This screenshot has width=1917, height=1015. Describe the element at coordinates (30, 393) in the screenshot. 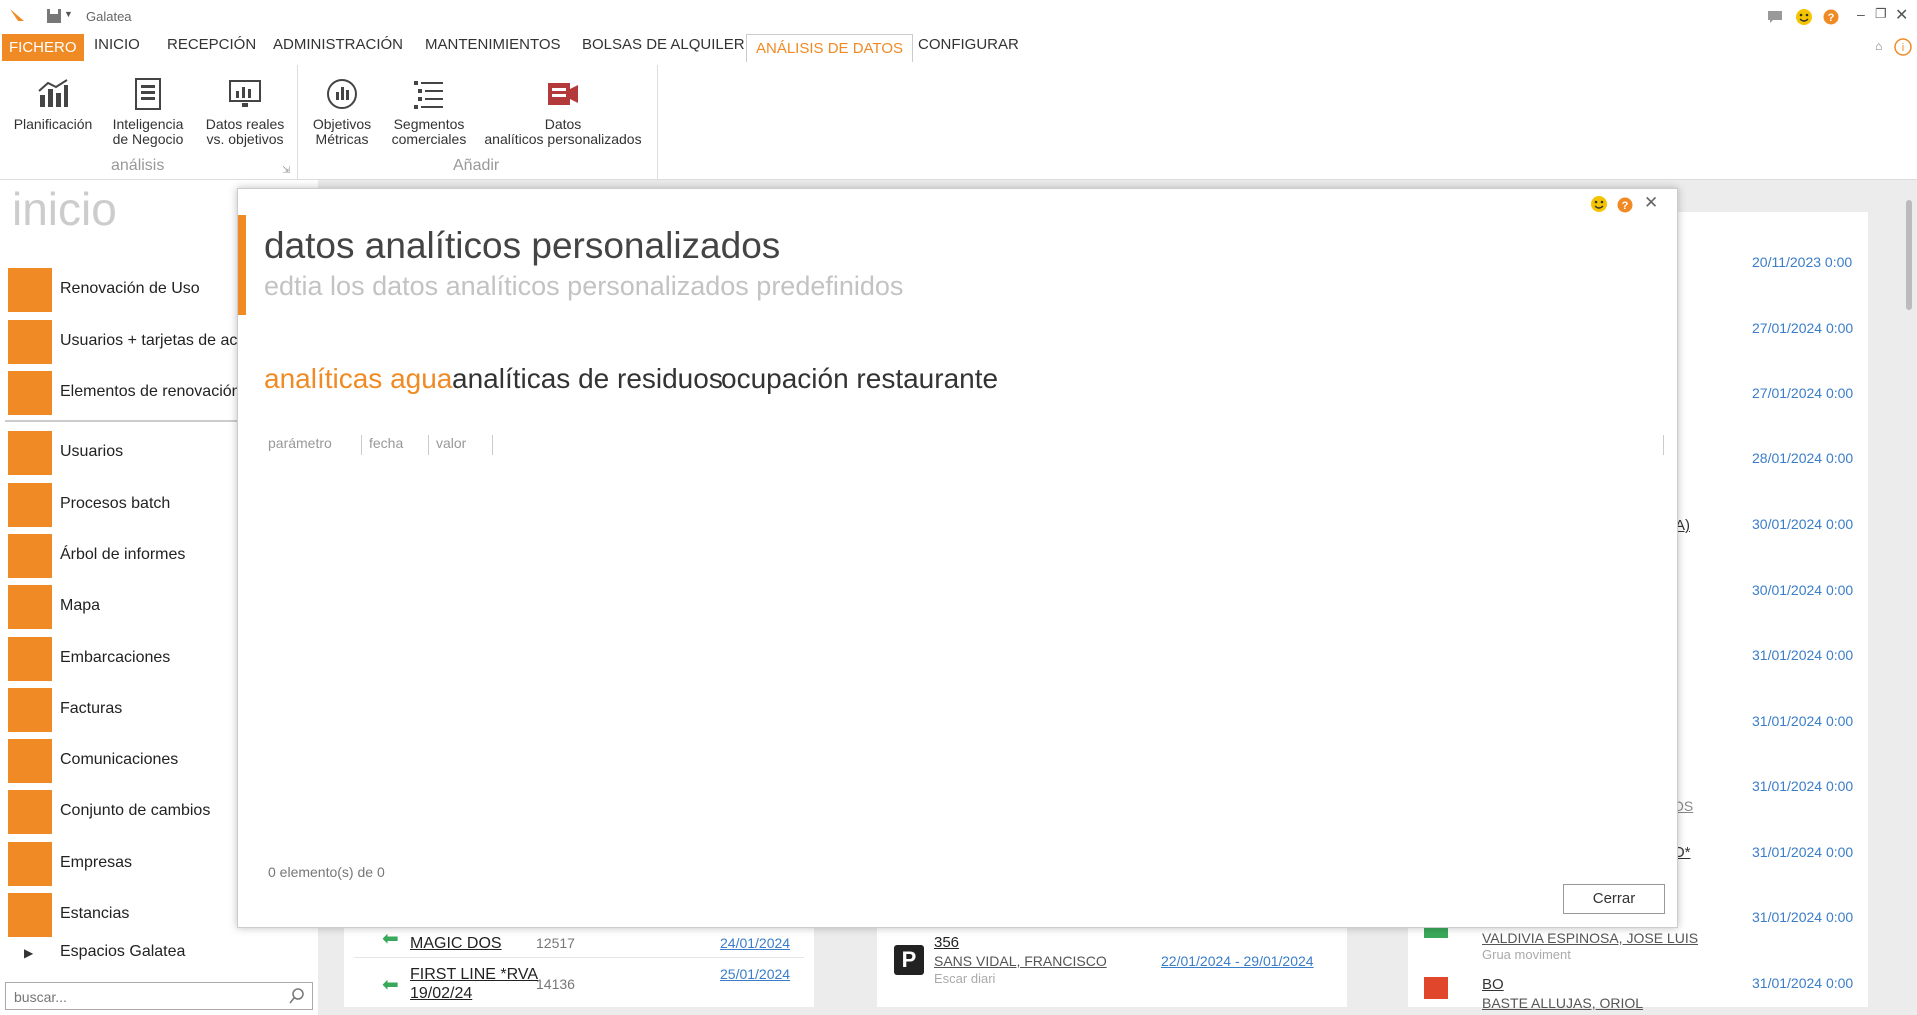

I see `document-icon` at that location.